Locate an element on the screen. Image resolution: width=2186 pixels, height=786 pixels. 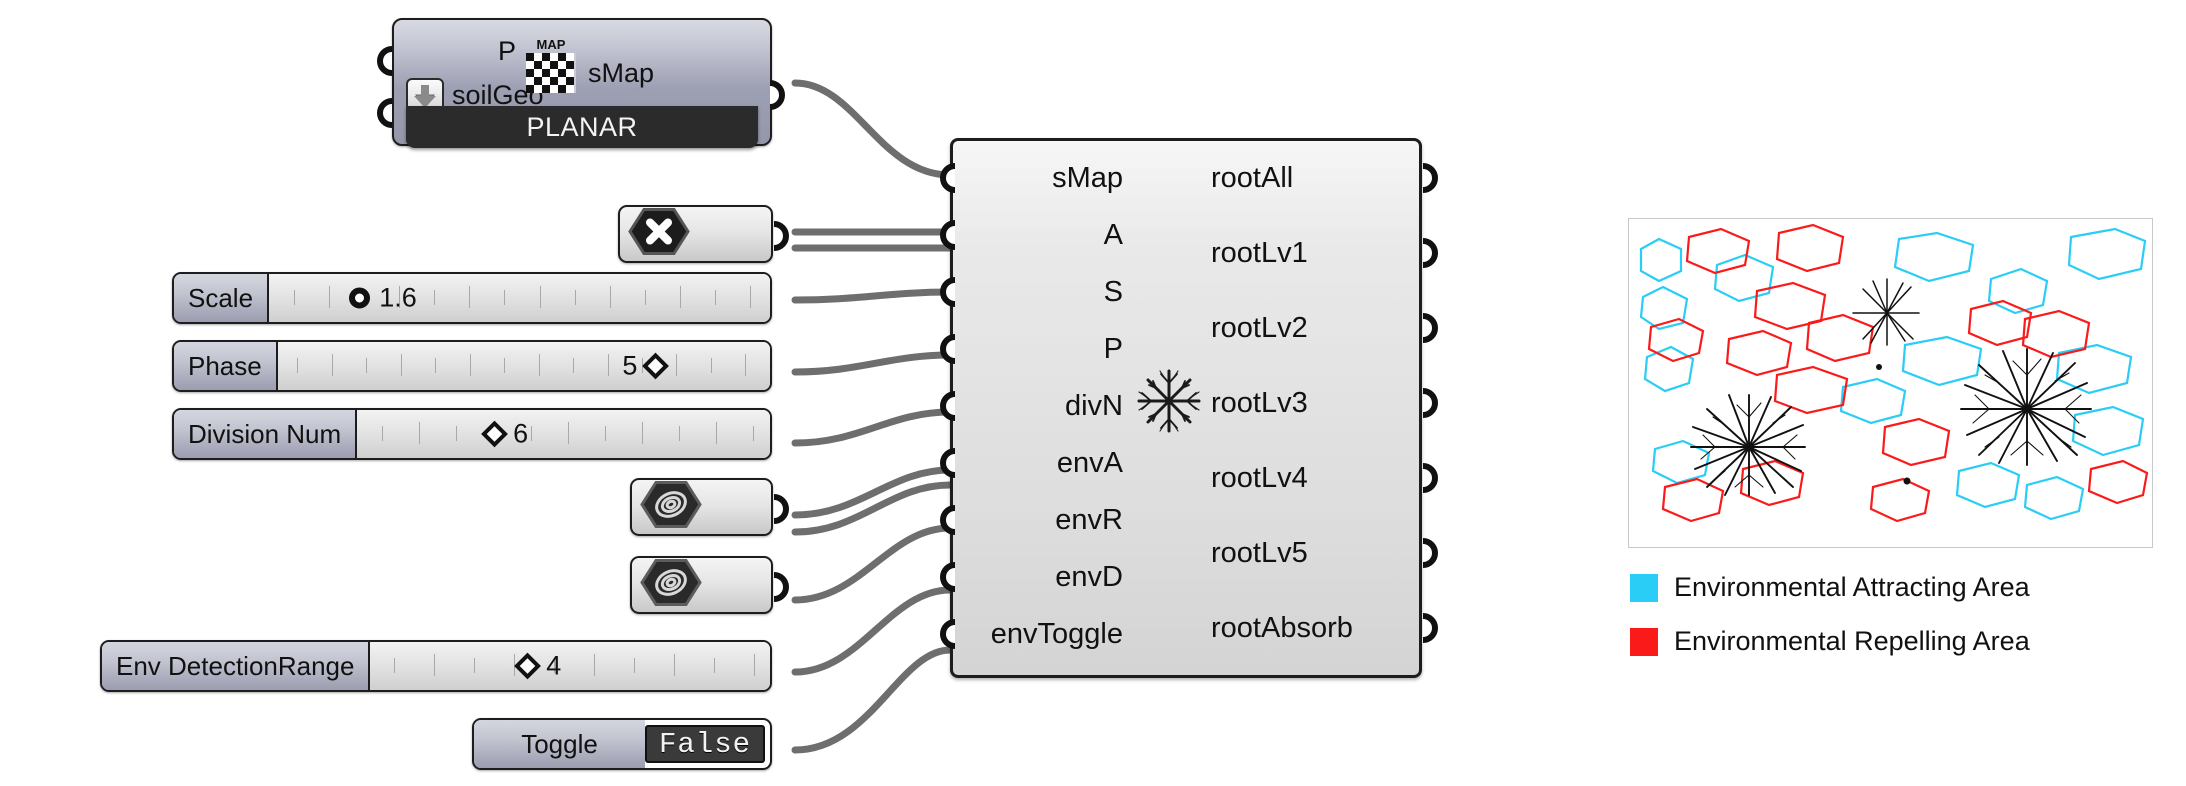
slider-division-num-knob is located at coordinates (495, 434).